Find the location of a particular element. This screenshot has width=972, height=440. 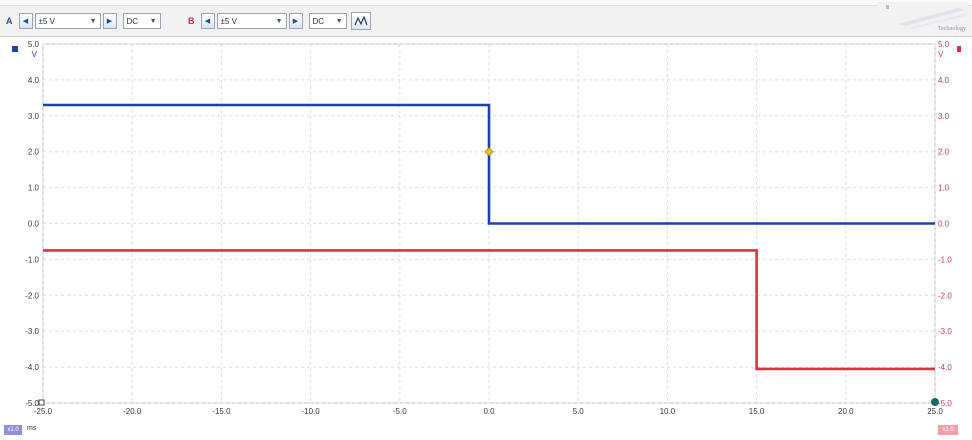

y-tick-label-left: -2.0 is located at coordinates (32, 295).